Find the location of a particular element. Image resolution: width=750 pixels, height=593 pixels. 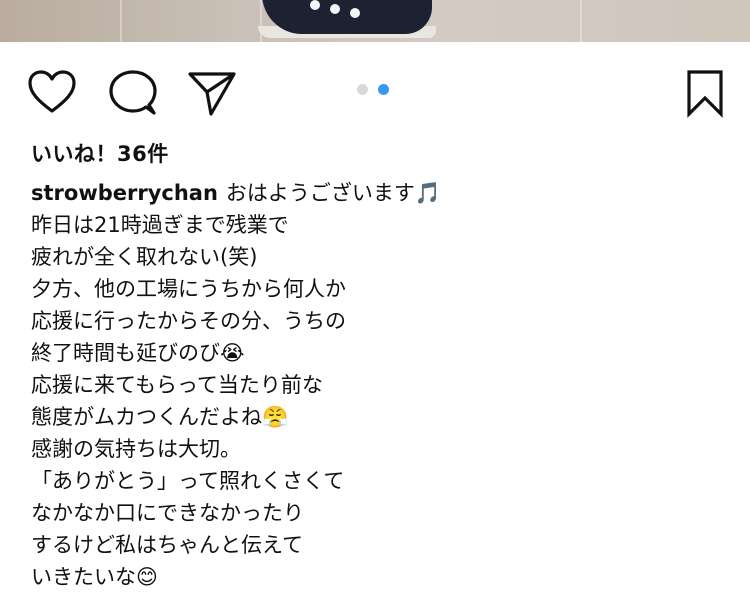

caption-line: 終了時間も延びのび😭 is located at coordinates (138, 353).